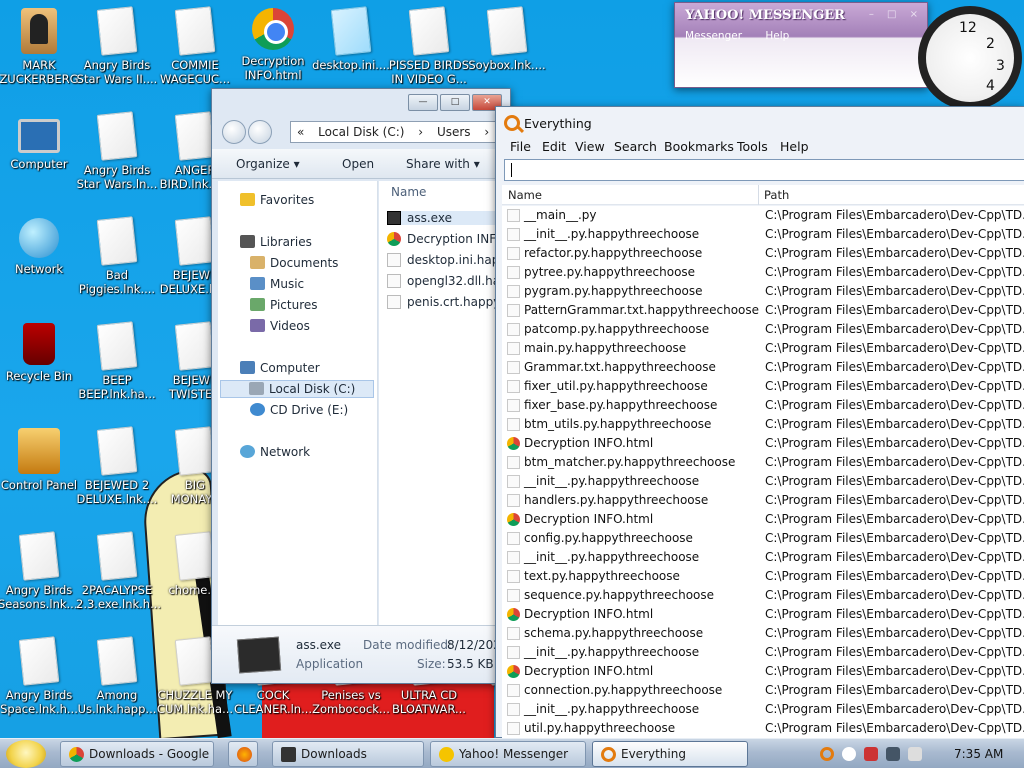 The height and width of the screenshot is (768, 1024). What do you see at coordinates (234, 132) in the screenshot?
I see `back-icon` at bounding box center [234, 132].